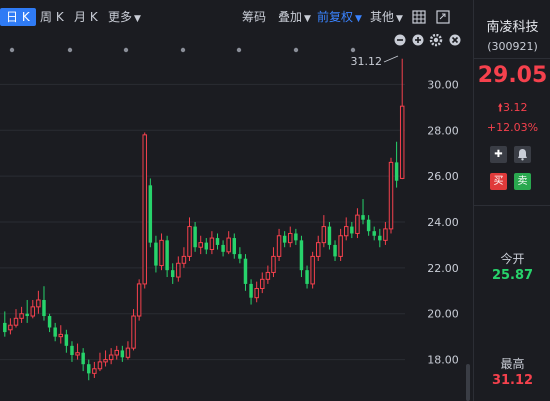 The height and width of the screenshot is (401, 550). I want to click on price-change-percent: +12.03%, so click(512, 127).